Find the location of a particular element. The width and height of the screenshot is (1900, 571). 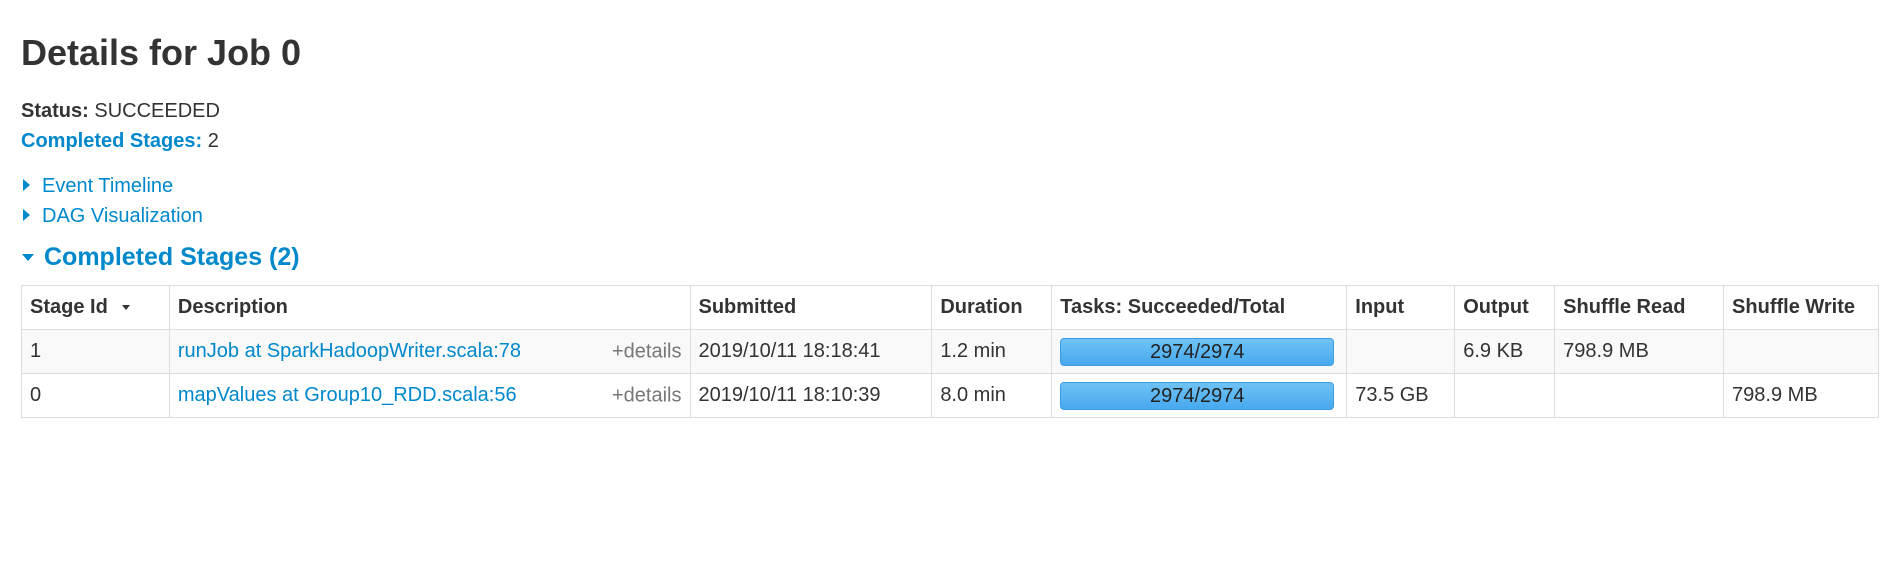

column-header-output: Output is located at coordinates (1505, 307).